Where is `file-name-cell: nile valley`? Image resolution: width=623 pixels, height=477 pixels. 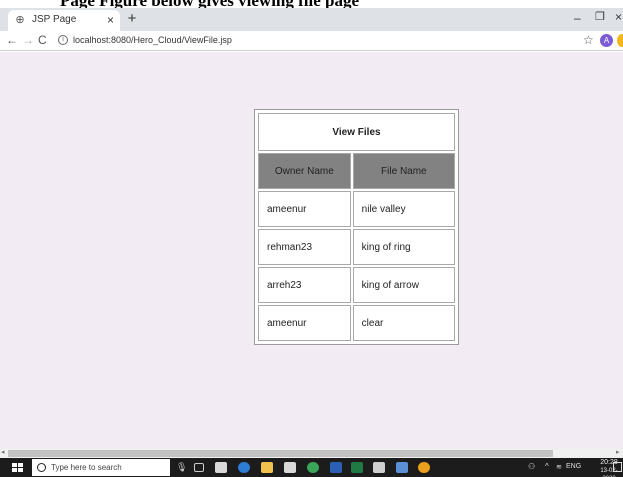 file-name-cell: nile valley is located at coordinates (403, 209).